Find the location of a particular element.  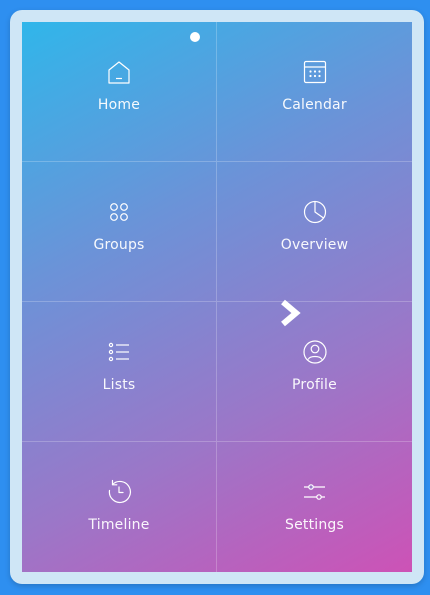

menu-item-calendar: Calendar is located at coordinates (314, 92).